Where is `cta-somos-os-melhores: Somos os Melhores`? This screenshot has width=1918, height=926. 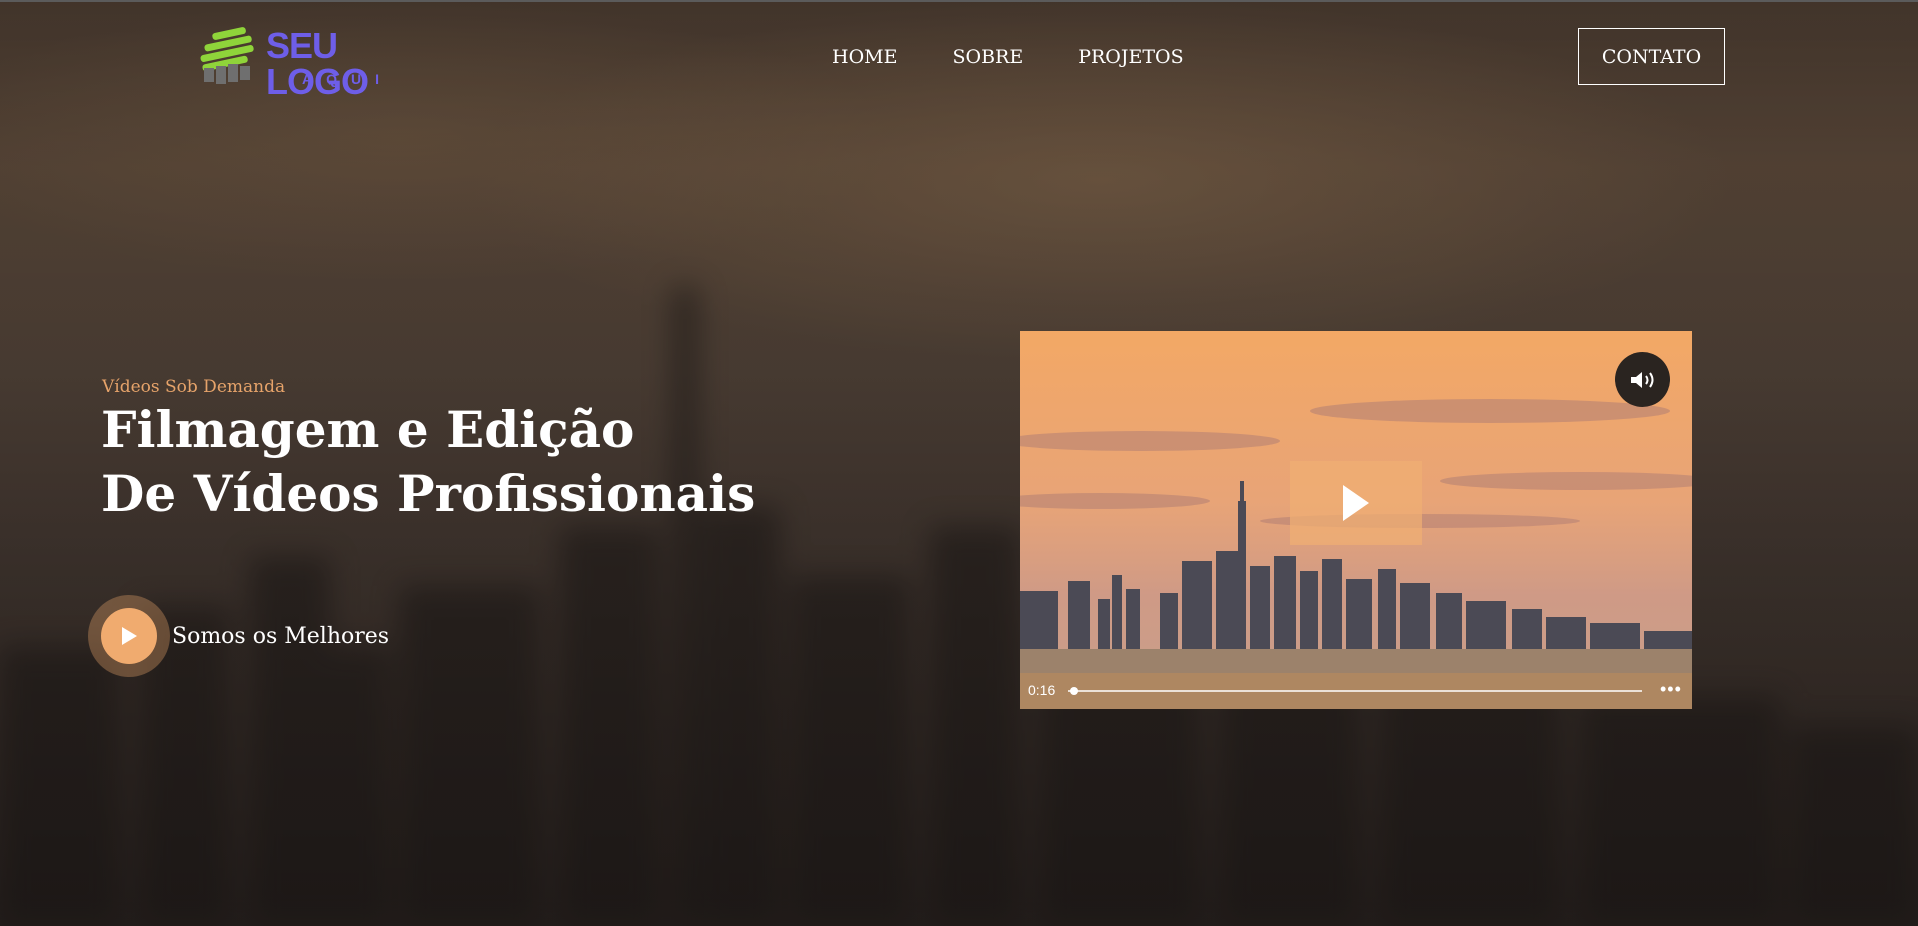
cta-somos-os-melhores: Somos os Melhores is located at coordinates (238, 636).